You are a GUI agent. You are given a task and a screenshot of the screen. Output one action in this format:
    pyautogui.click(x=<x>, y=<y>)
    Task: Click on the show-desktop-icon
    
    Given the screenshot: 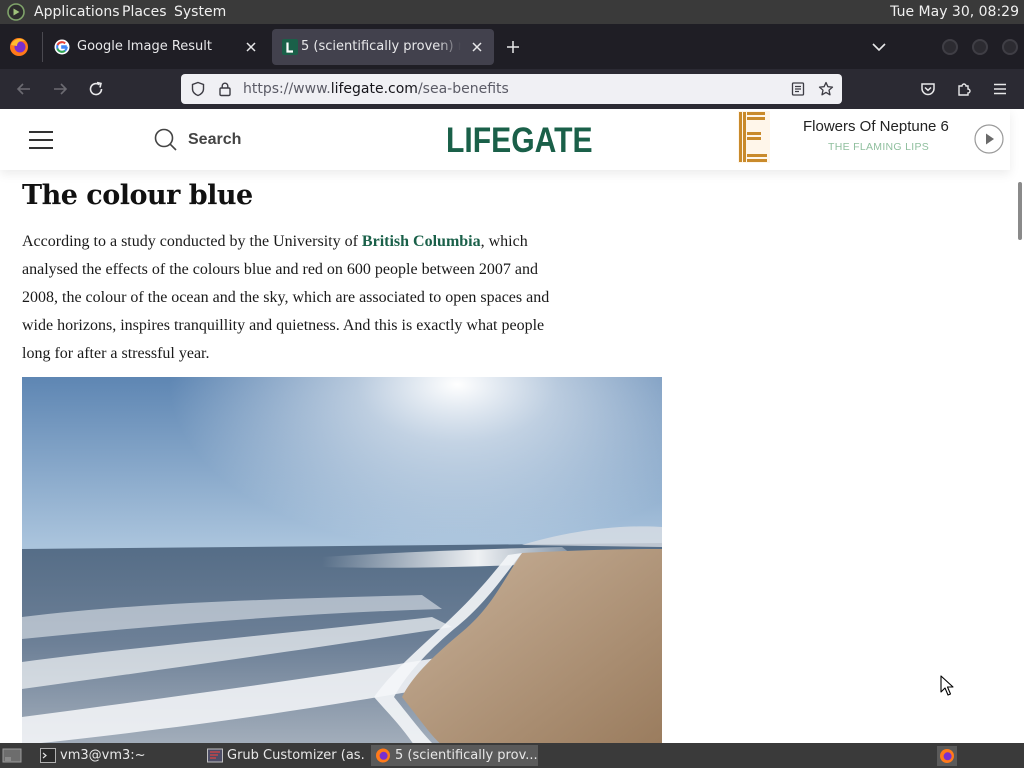 What is the action you would take?
    pyautogui.click(x=12, y=755)
    